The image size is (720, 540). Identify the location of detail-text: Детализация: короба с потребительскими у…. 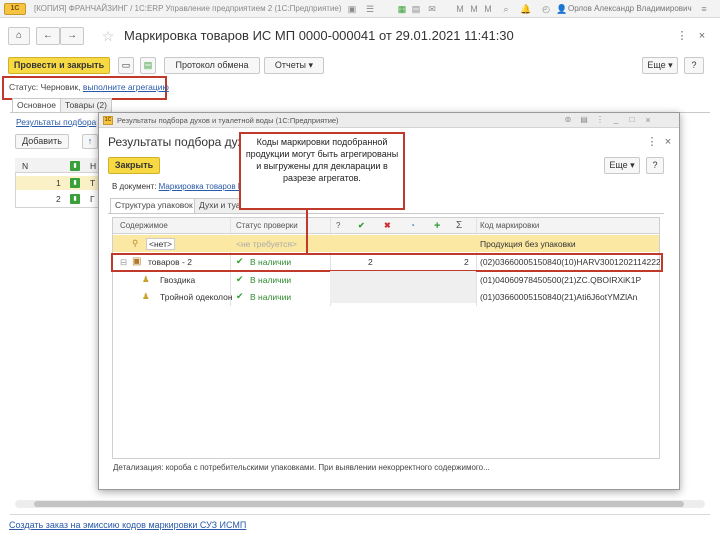
(301, 467).